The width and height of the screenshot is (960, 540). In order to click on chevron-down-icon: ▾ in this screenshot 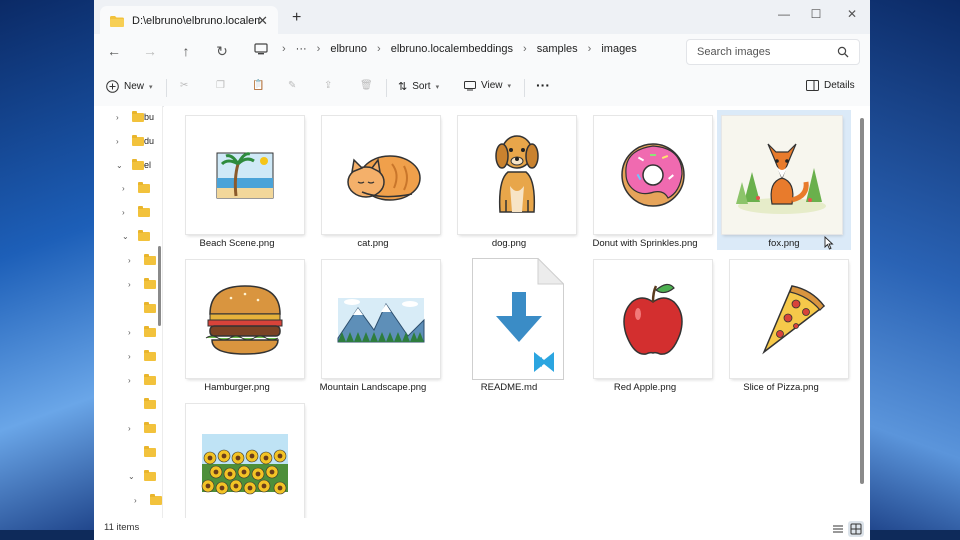, I will do `click(151, 87)`.